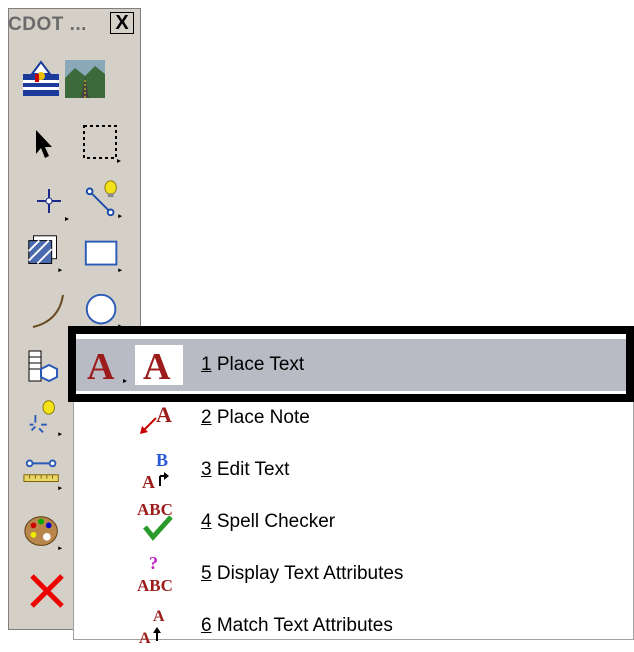  Describe the element at coordinates (43, 533) in the screenshot. I see `palette-icon` at that location.